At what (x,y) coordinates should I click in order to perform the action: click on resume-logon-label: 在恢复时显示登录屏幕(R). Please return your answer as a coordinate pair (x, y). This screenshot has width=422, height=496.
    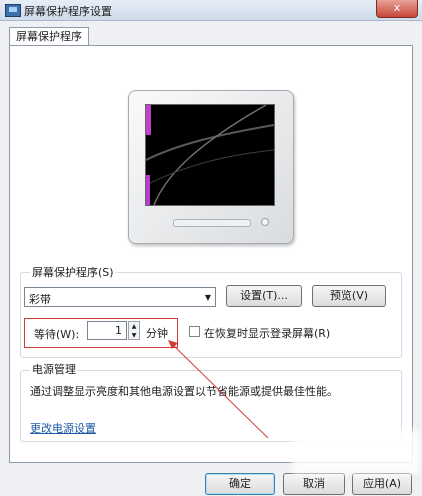
    Looking at the image, I should click on (267, 333).